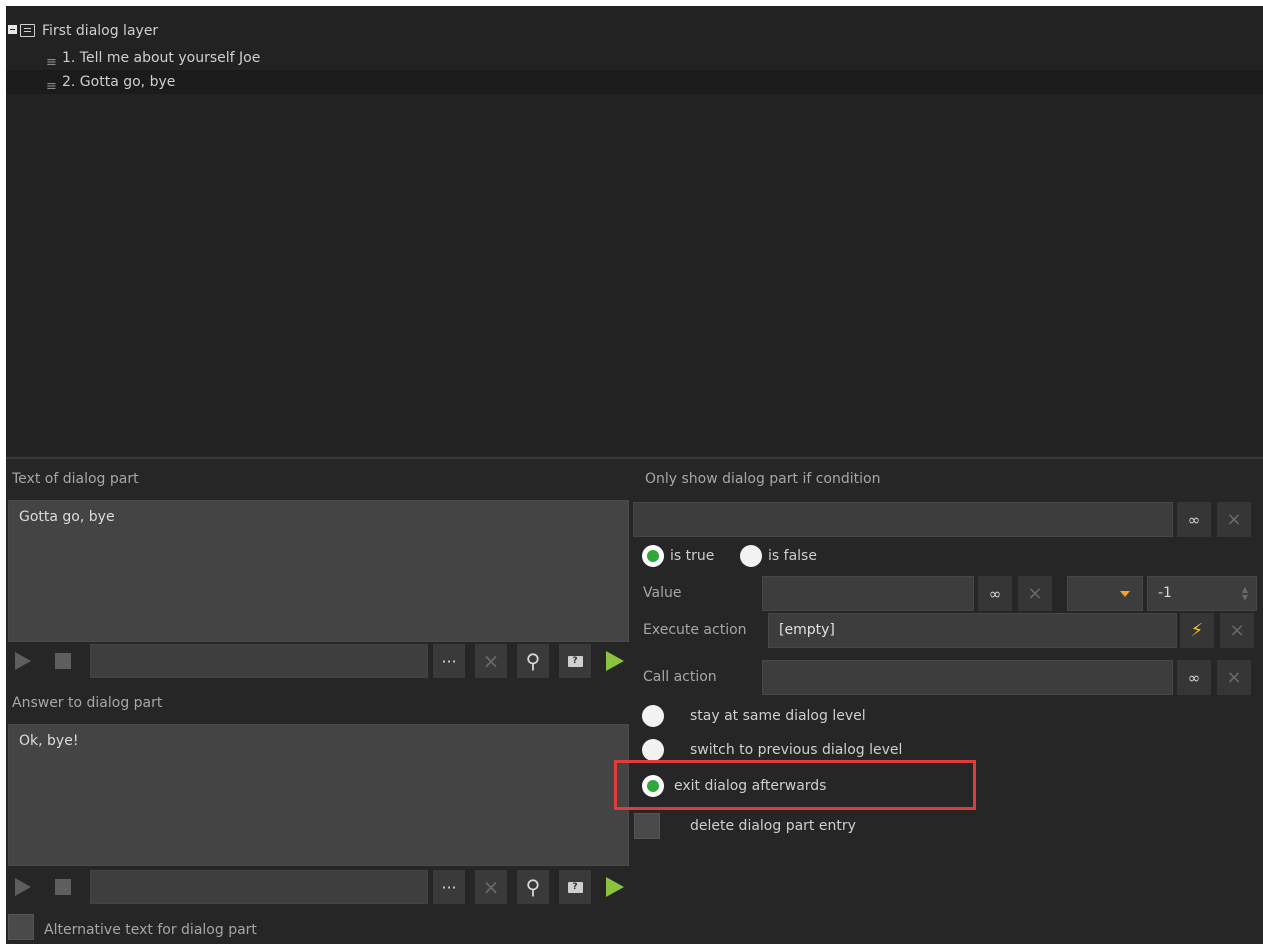 This screenshot has height=944, width=1263. I want to click on previous-level-radio, so click(653, 750).